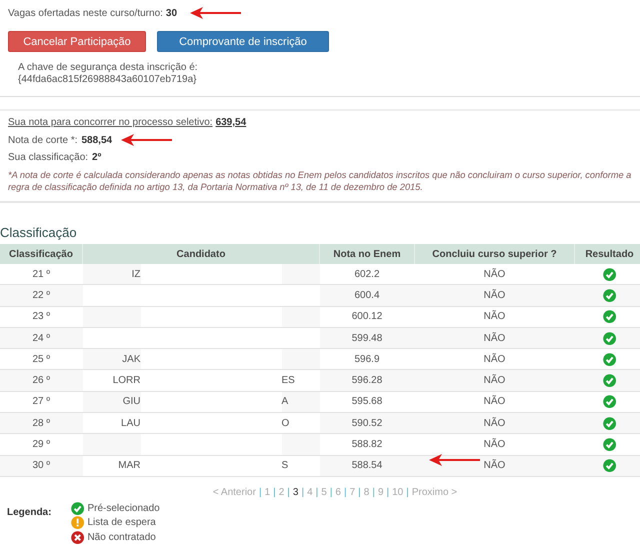  Describe the element at coordinates (285, 466) in the screenshot. I see `candidate-name: S` at that location.